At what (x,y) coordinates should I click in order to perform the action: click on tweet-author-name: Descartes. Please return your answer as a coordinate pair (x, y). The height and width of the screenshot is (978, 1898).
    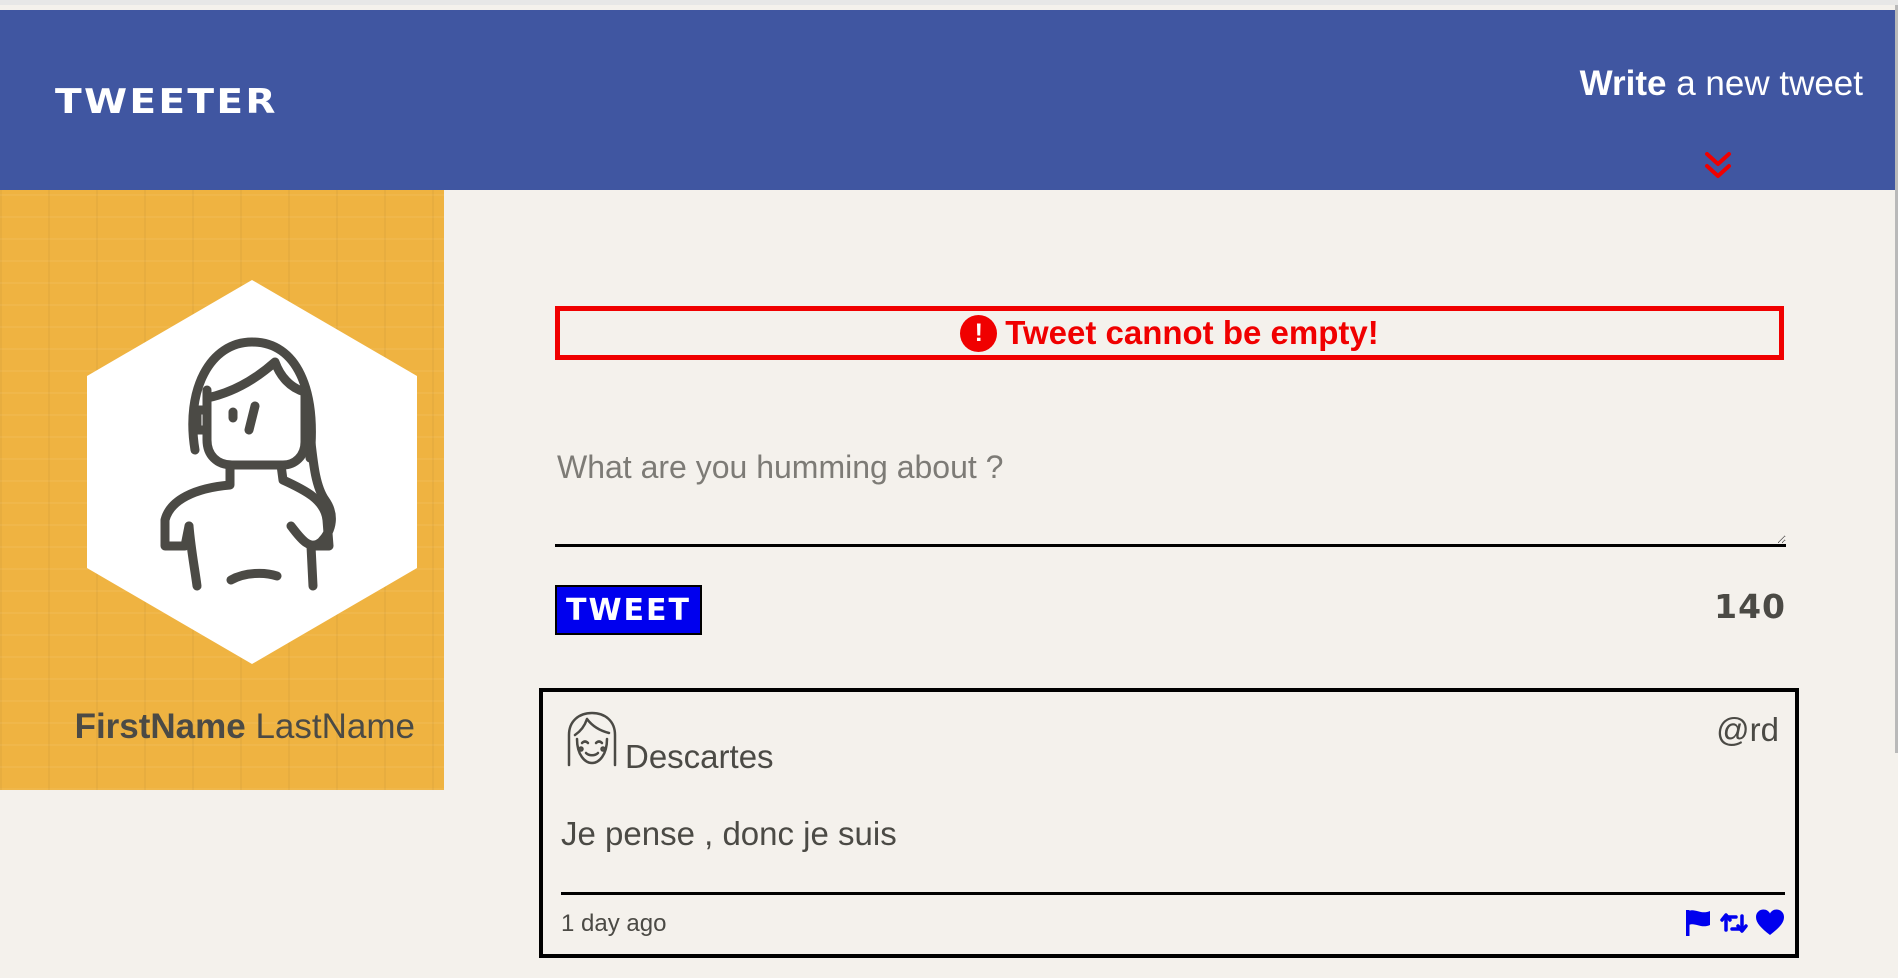
    Looking at the image, I should click on (699, 756).